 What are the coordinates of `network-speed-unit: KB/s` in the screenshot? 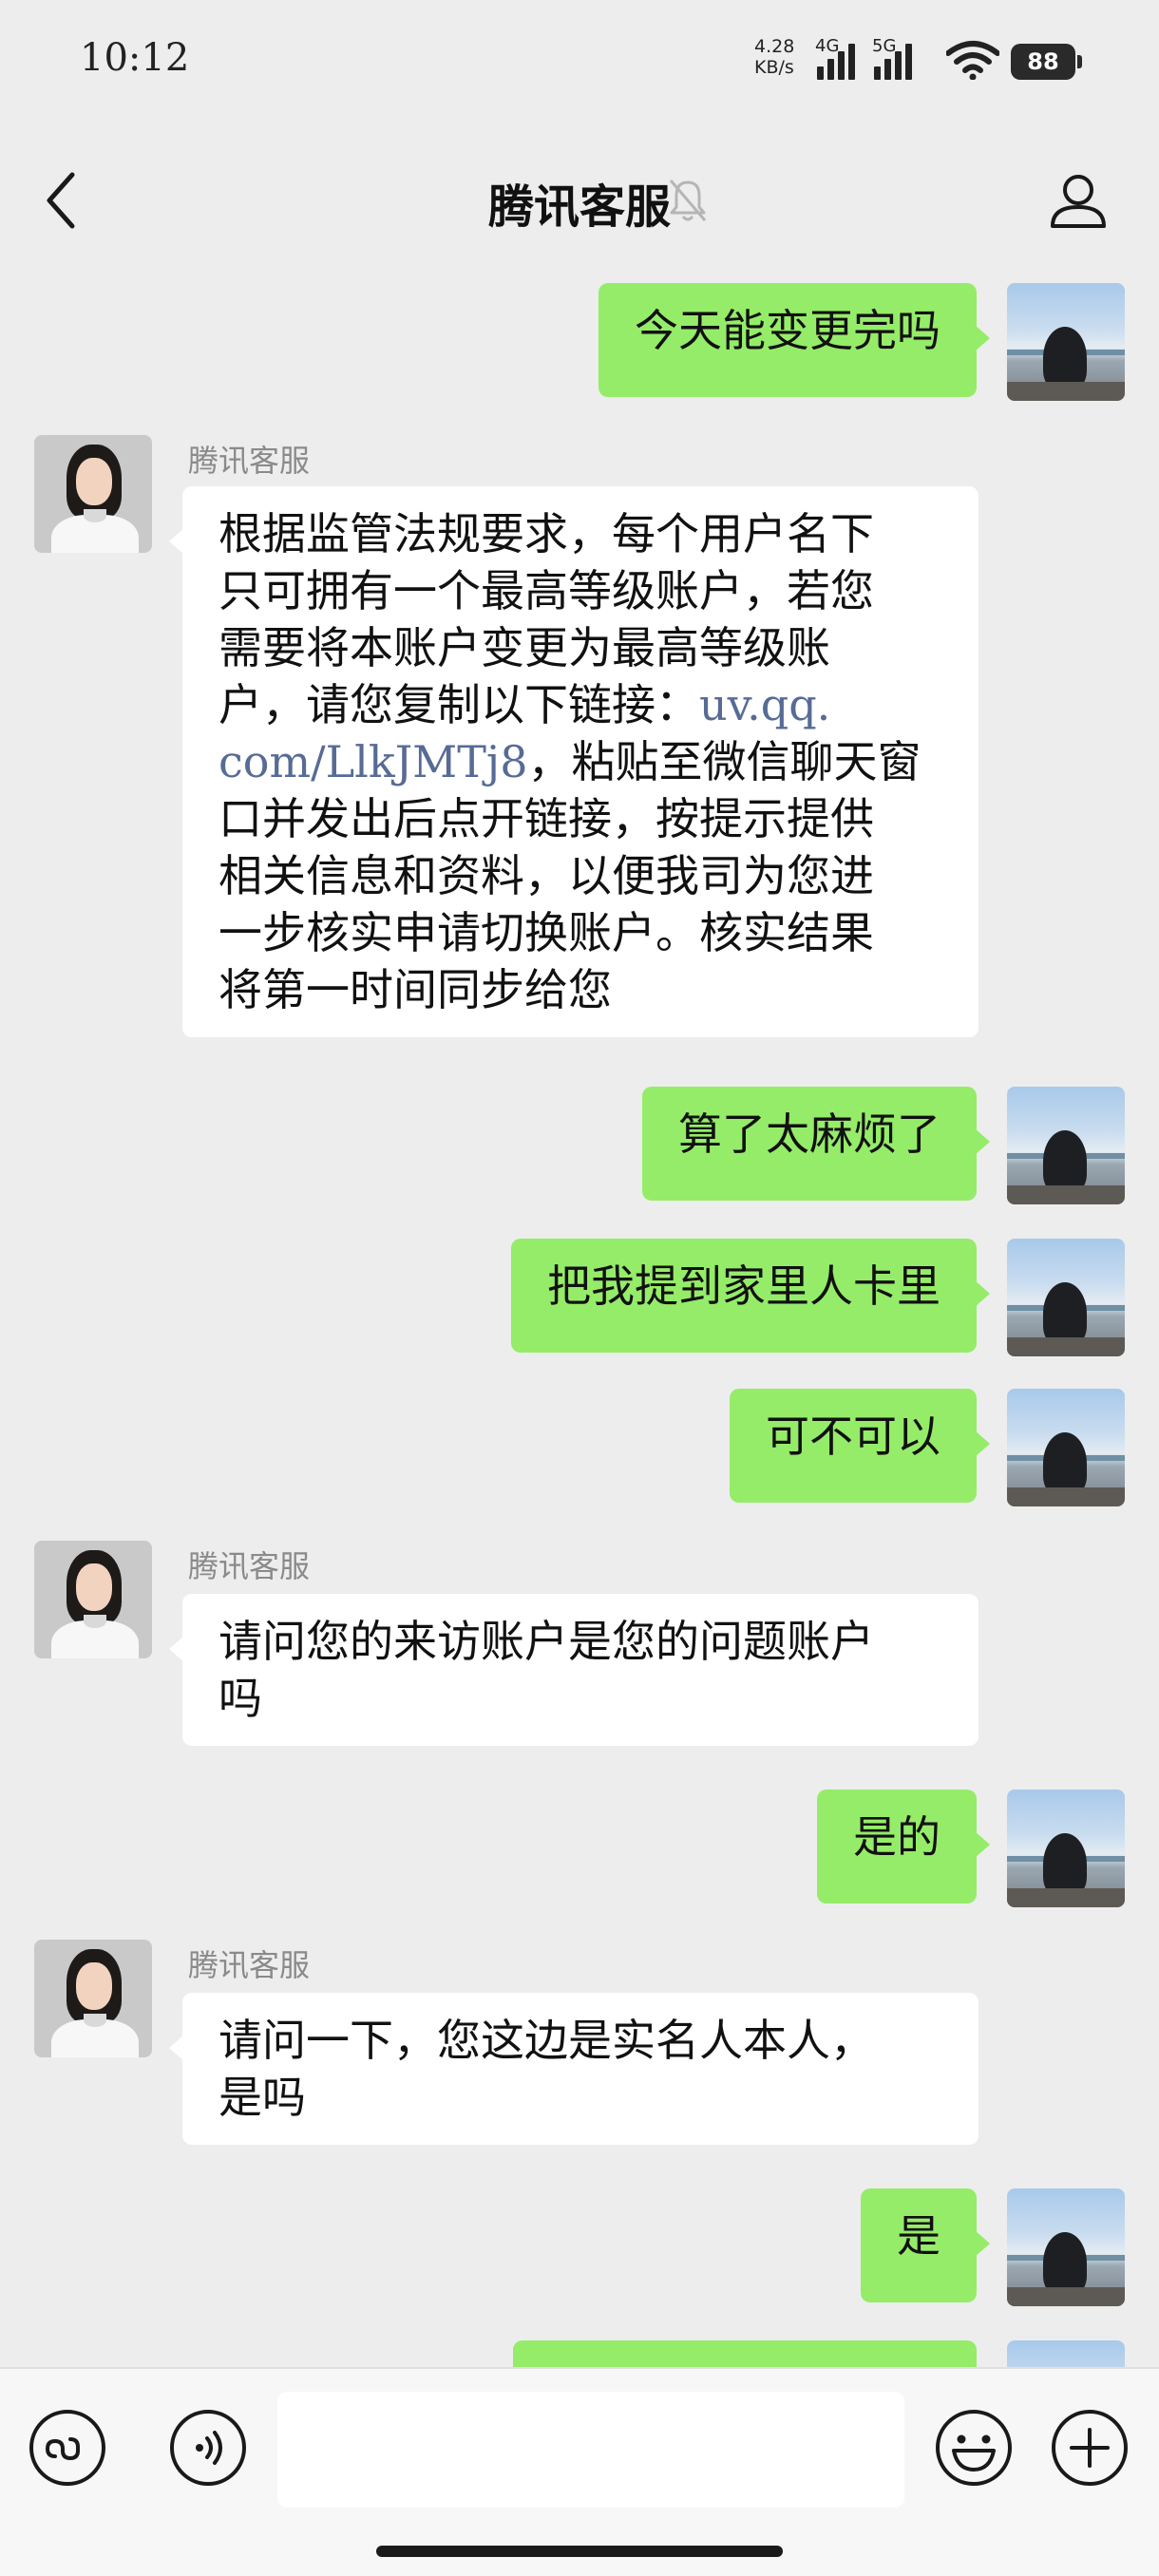 It's located at (774, 67).